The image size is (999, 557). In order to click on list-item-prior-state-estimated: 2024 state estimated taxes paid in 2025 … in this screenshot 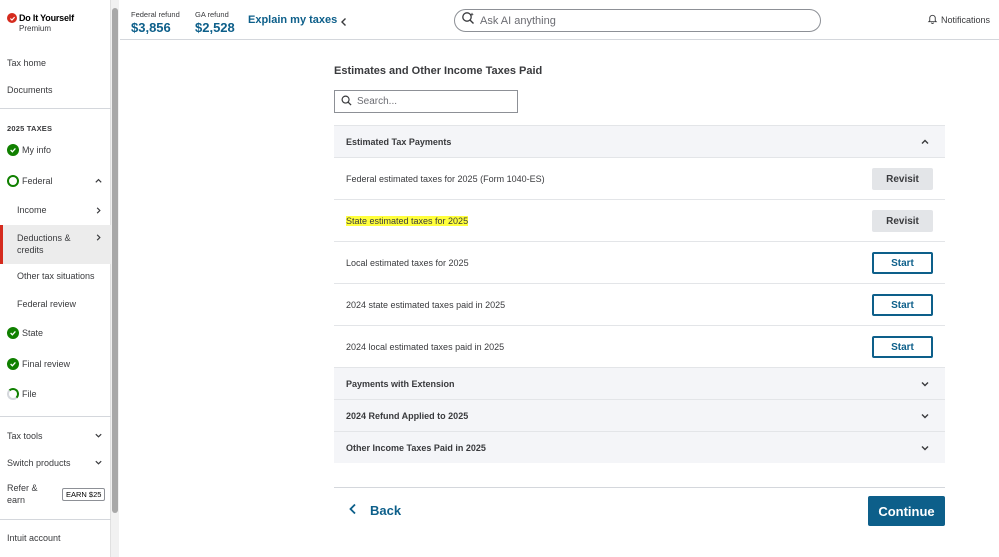, I will do `click(639, 304)`.